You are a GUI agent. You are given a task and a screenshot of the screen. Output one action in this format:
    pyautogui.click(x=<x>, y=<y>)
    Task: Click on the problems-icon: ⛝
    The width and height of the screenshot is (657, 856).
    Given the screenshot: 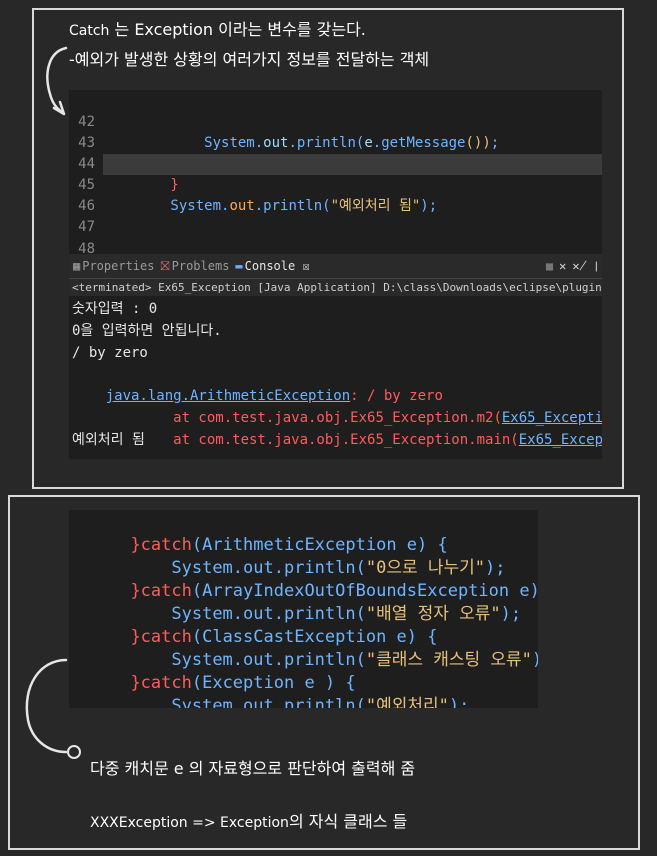 What is the action you would take?
    pyautogui.click(x=165, y=265)
    